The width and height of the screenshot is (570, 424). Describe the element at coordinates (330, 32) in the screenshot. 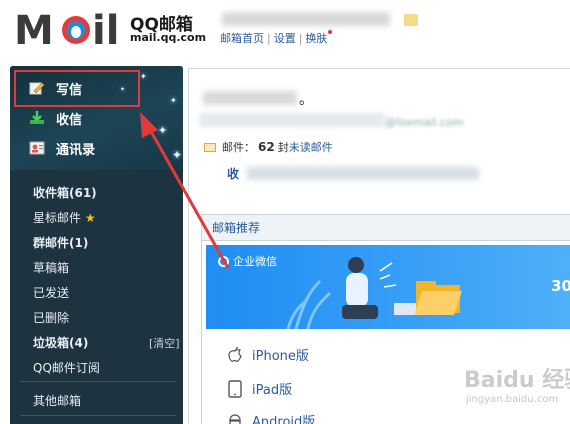

I see `notification-dot` at that location.